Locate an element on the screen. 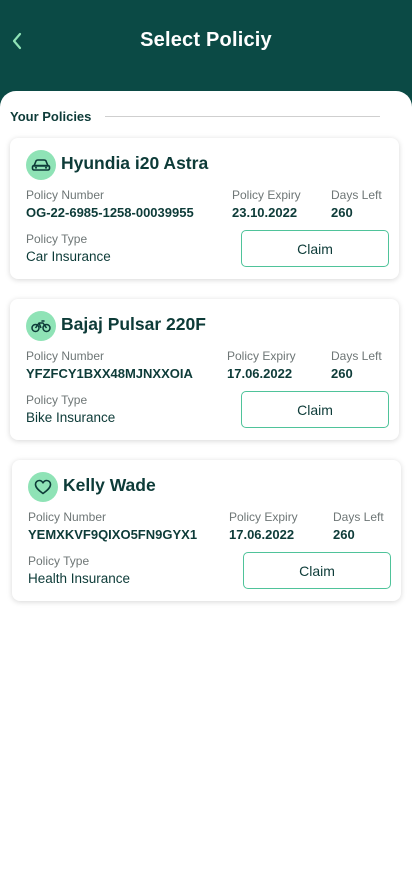 The height and width of the screenshot is (870, 412). policy-name: Hyundia i20 Astra is located at coordinates (135, 163).